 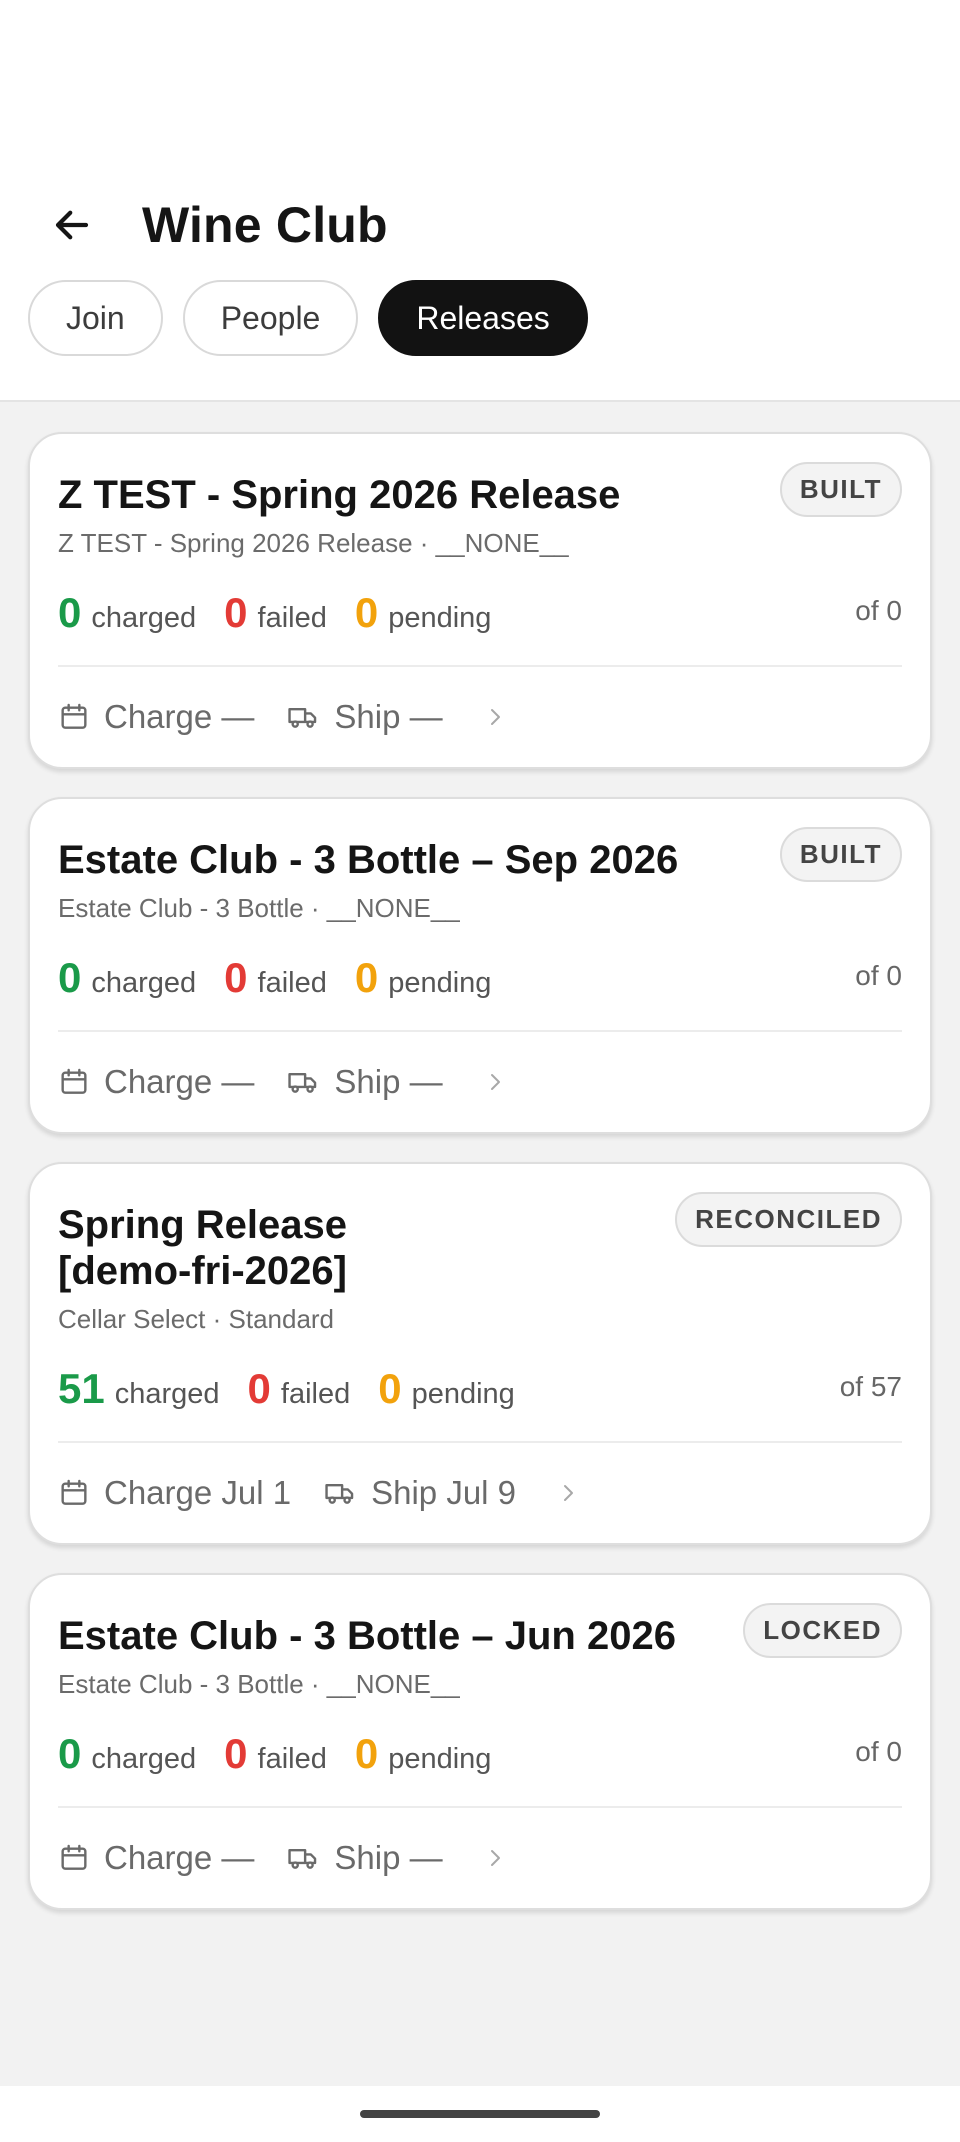 What do you see at coordinates (313, 543) in the screenshot?
I see `release-subtitle: Z TEST - Spring 2026 Release · __NONE__` at bounding box center [313, 543].